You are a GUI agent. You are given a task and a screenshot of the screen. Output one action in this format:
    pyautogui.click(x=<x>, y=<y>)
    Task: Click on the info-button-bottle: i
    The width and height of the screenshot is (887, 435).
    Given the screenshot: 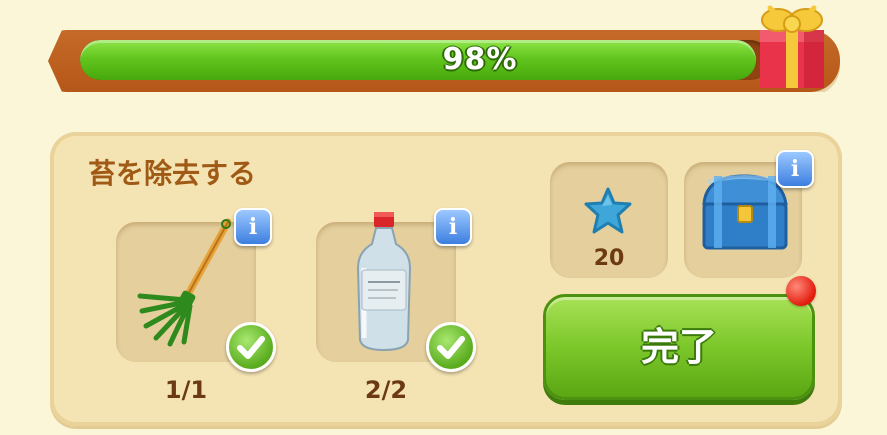 What is the action you would take?
    pyautogui.click(x=453, y=227)
    